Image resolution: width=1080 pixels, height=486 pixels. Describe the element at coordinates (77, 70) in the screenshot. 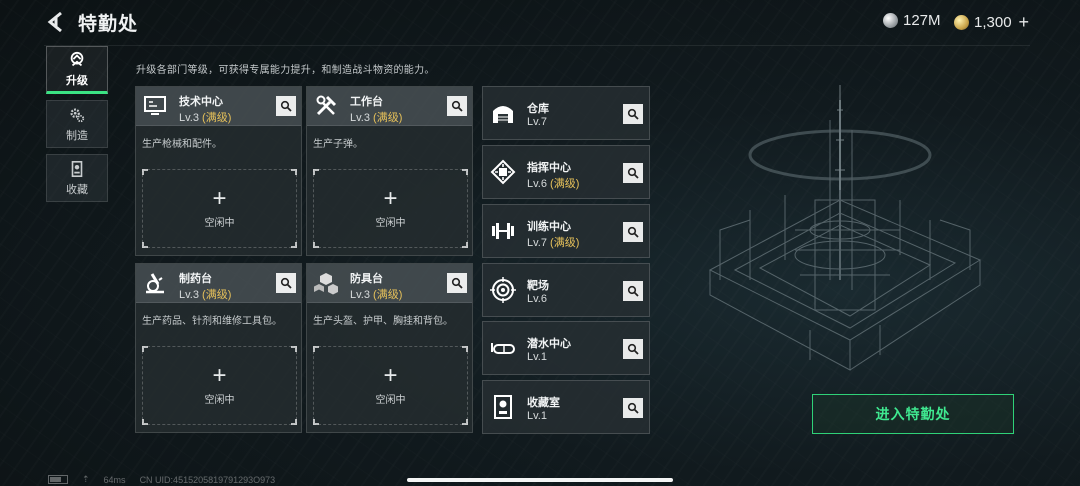

I see `nav-upgrade: 升级` at that location.